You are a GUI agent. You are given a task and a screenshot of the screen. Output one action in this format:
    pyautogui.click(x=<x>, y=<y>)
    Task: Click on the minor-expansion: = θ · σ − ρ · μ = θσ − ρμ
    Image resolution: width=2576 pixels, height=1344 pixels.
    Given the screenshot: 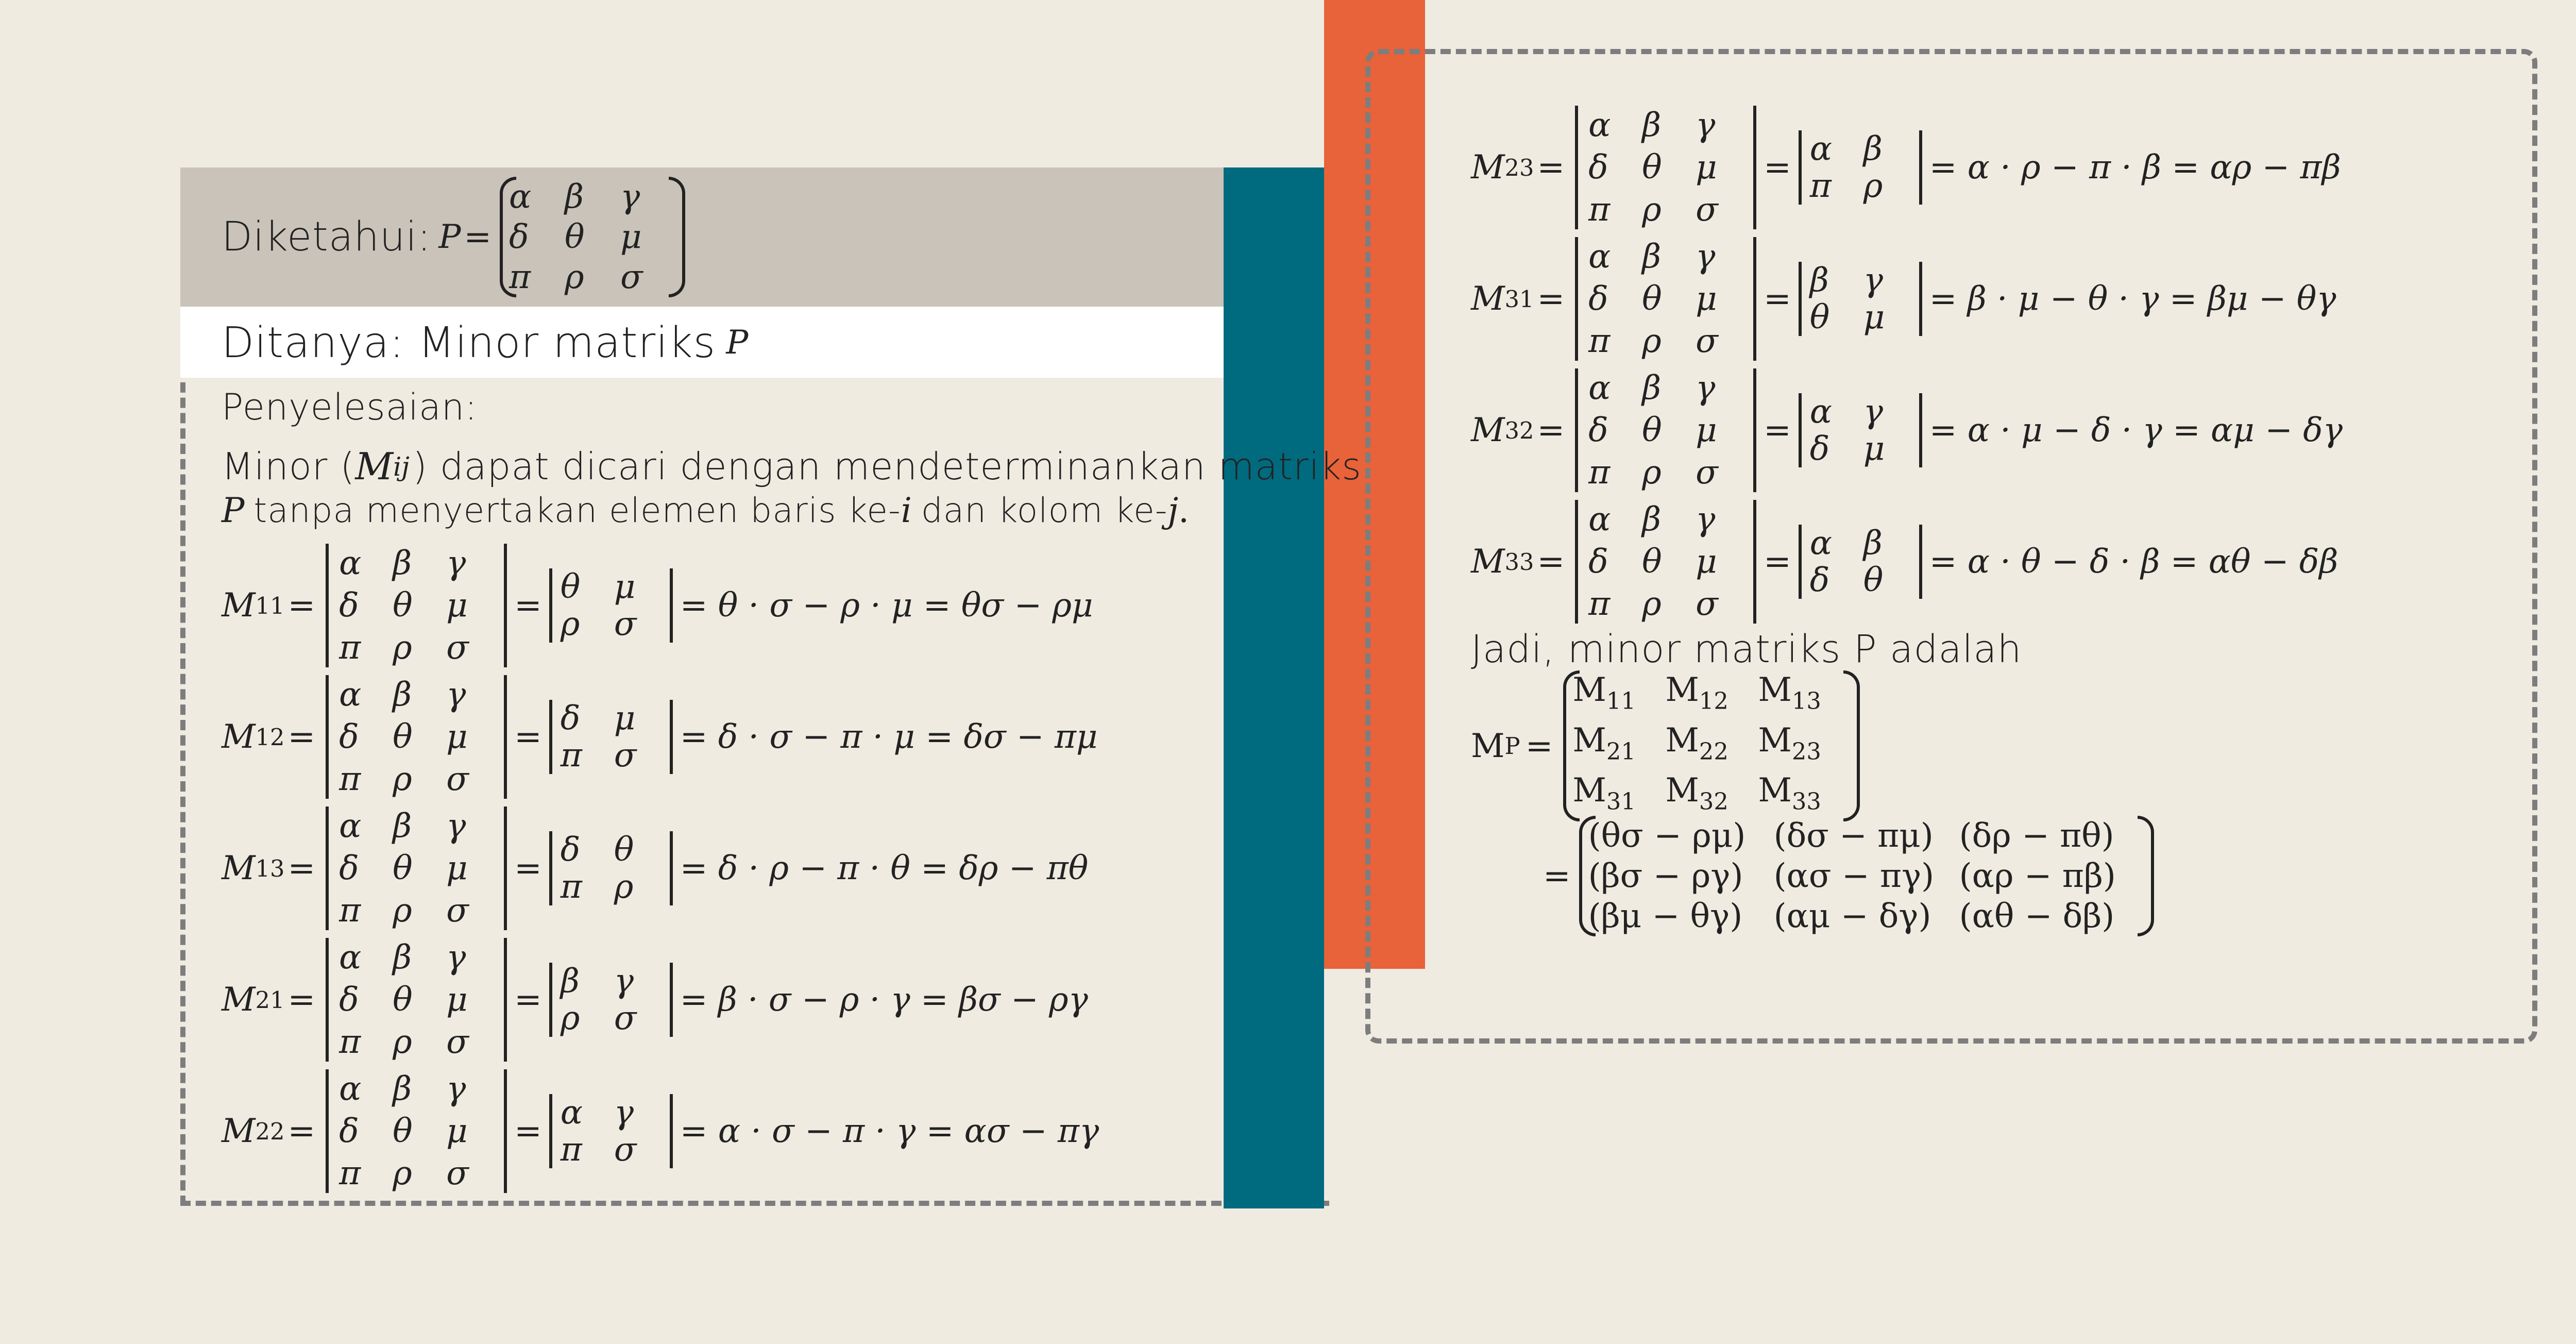 What is the action you would take?
    pyautogui.click(x=886, y=605)
    